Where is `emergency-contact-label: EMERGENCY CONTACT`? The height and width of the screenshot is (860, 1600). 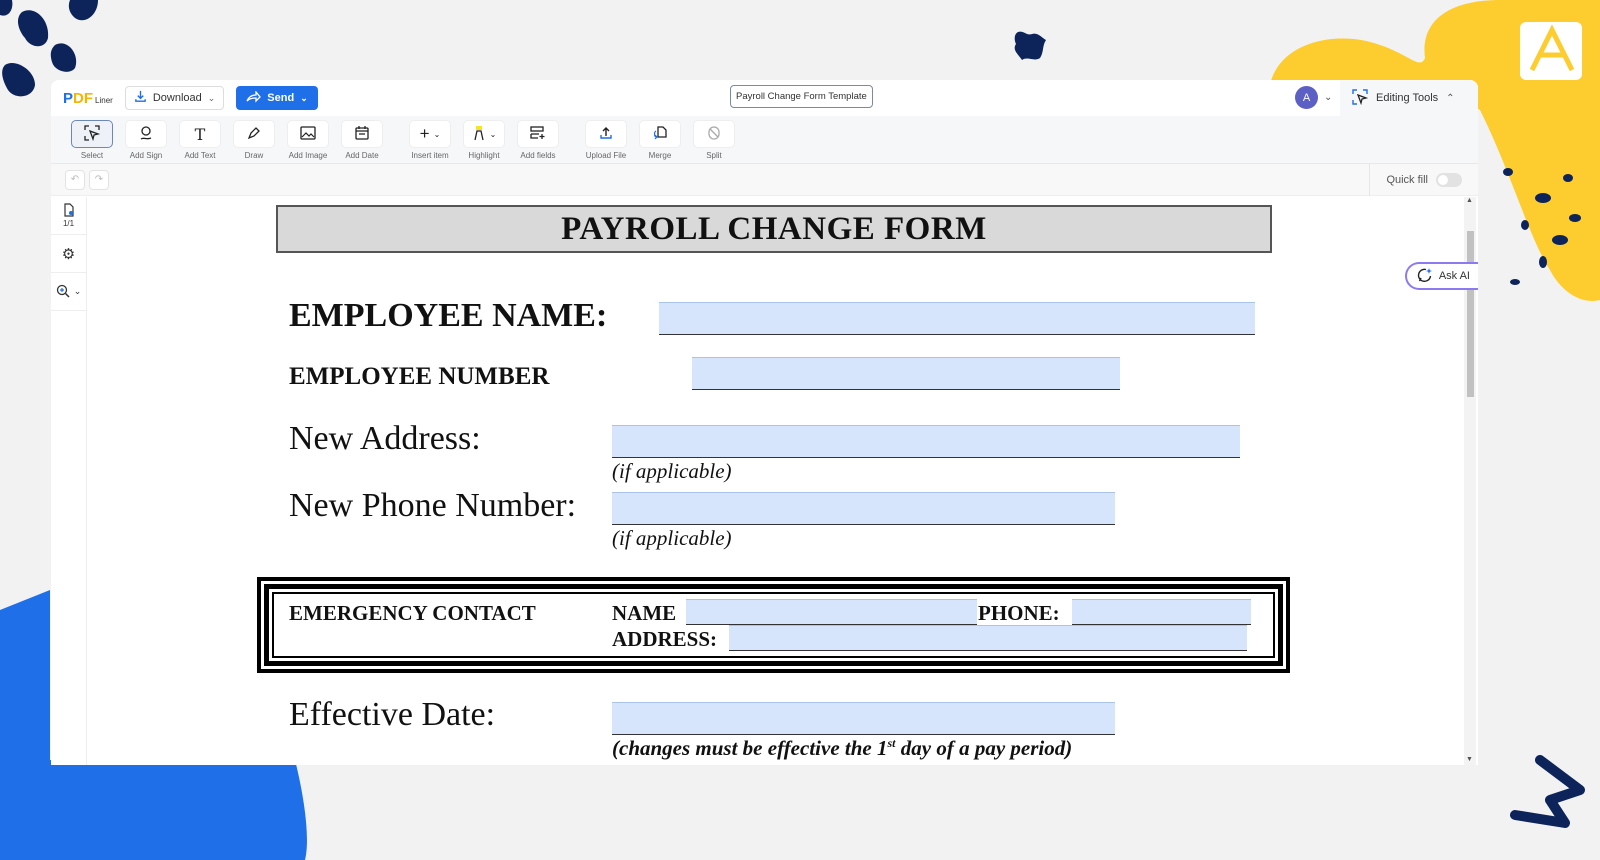
emergency-contact-label: EMERGENCY CONTACT is located at coordinates (412, 613).